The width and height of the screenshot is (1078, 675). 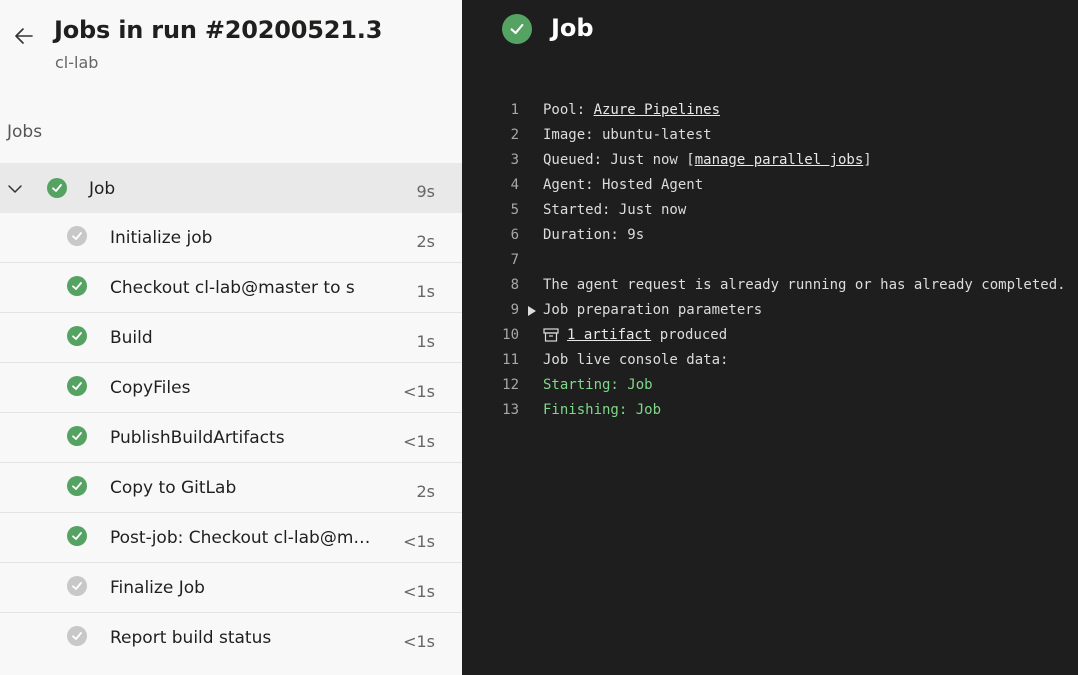 I want to click on step-row: Build 1s, so click(x=231, y=338).